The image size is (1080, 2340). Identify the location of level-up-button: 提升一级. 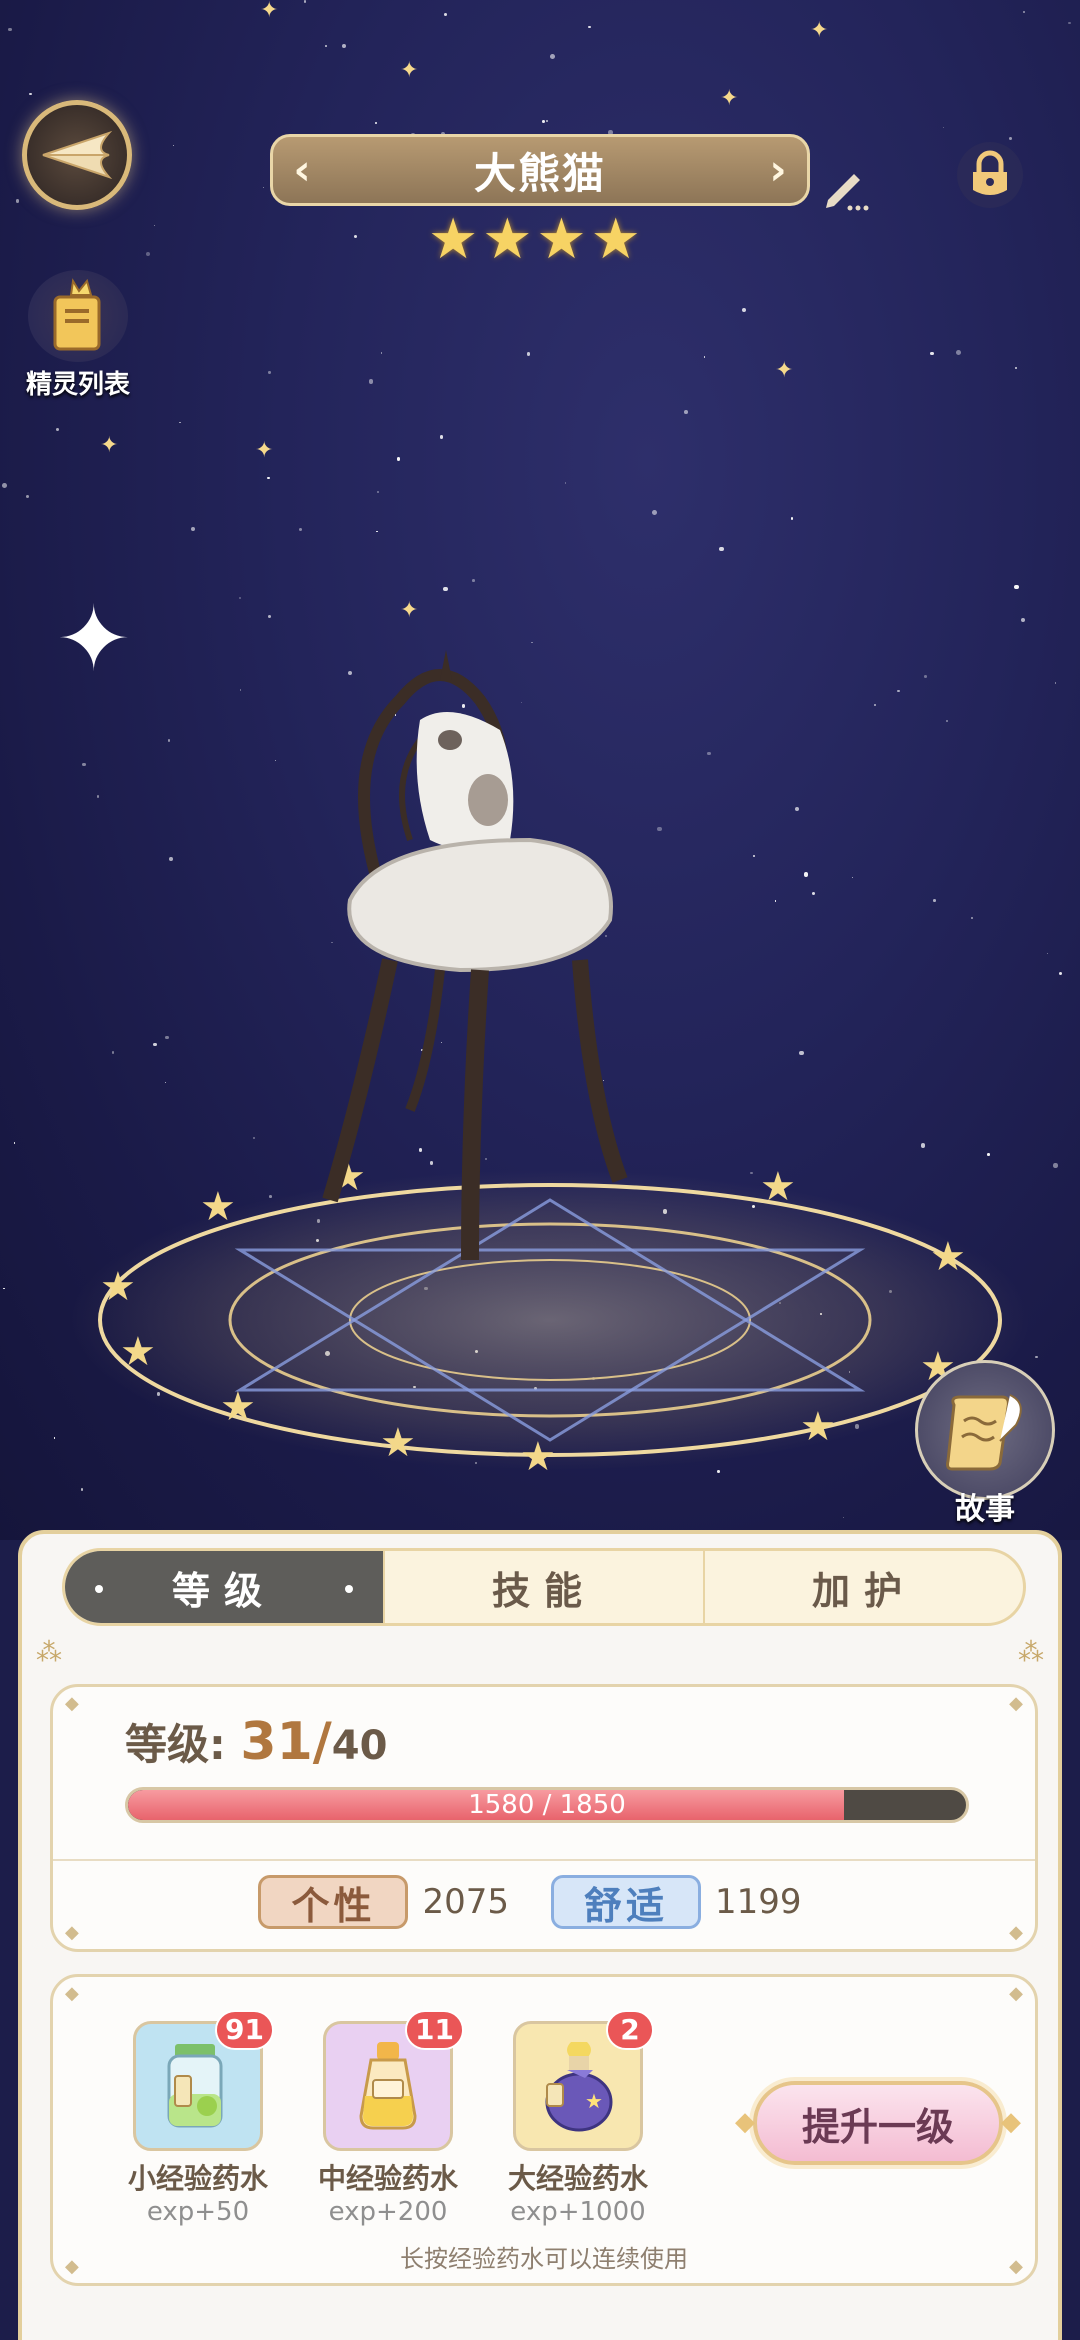
(878, 2123).